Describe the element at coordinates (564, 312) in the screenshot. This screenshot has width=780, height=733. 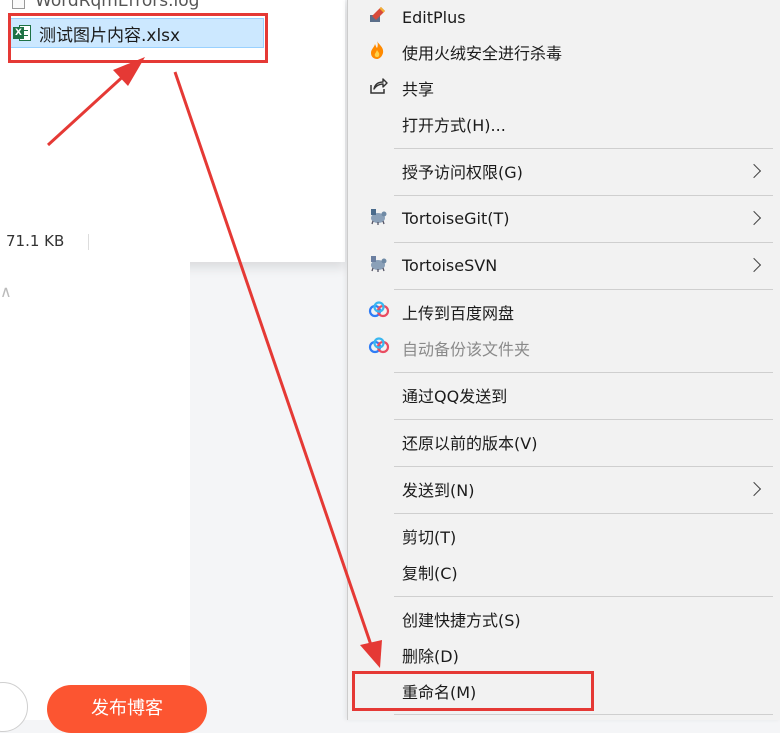
I see `menu-item-upload-baidu: 上传到百度网盘` at that location.